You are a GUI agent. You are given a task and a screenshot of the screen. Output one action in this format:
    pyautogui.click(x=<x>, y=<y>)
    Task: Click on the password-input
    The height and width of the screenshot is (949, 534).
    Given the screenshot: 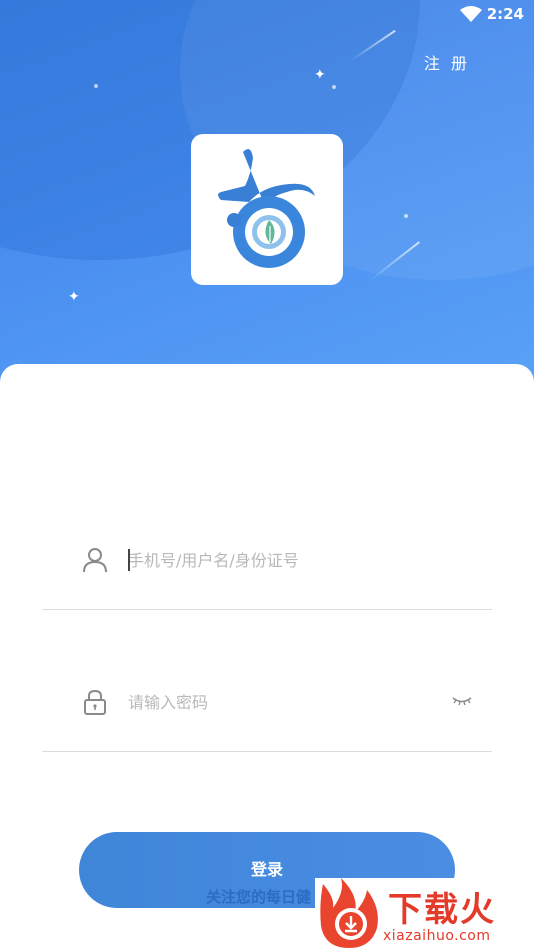 What is the action you would take?
    pyautogui.click(x=288, y=702)
    